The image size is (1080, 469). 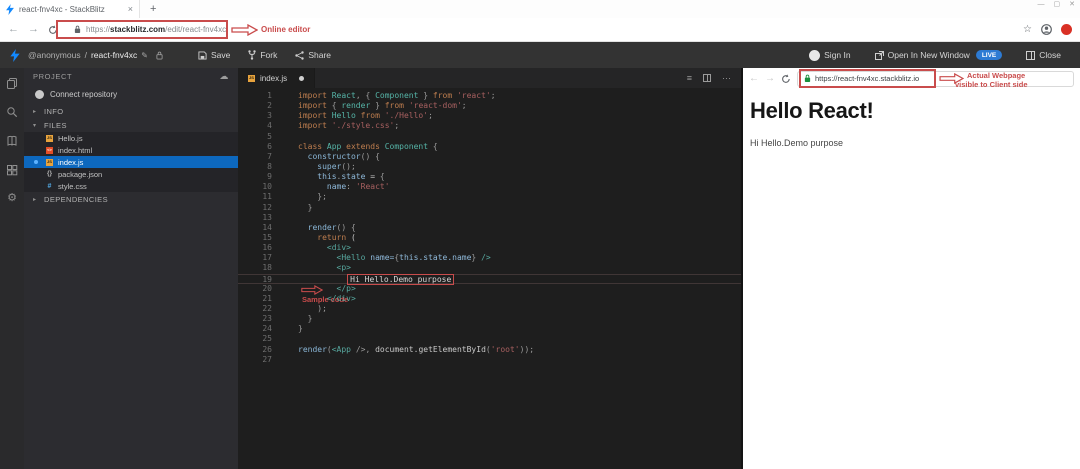 I want to click on code-line: 5, so click(x=489, y=137).